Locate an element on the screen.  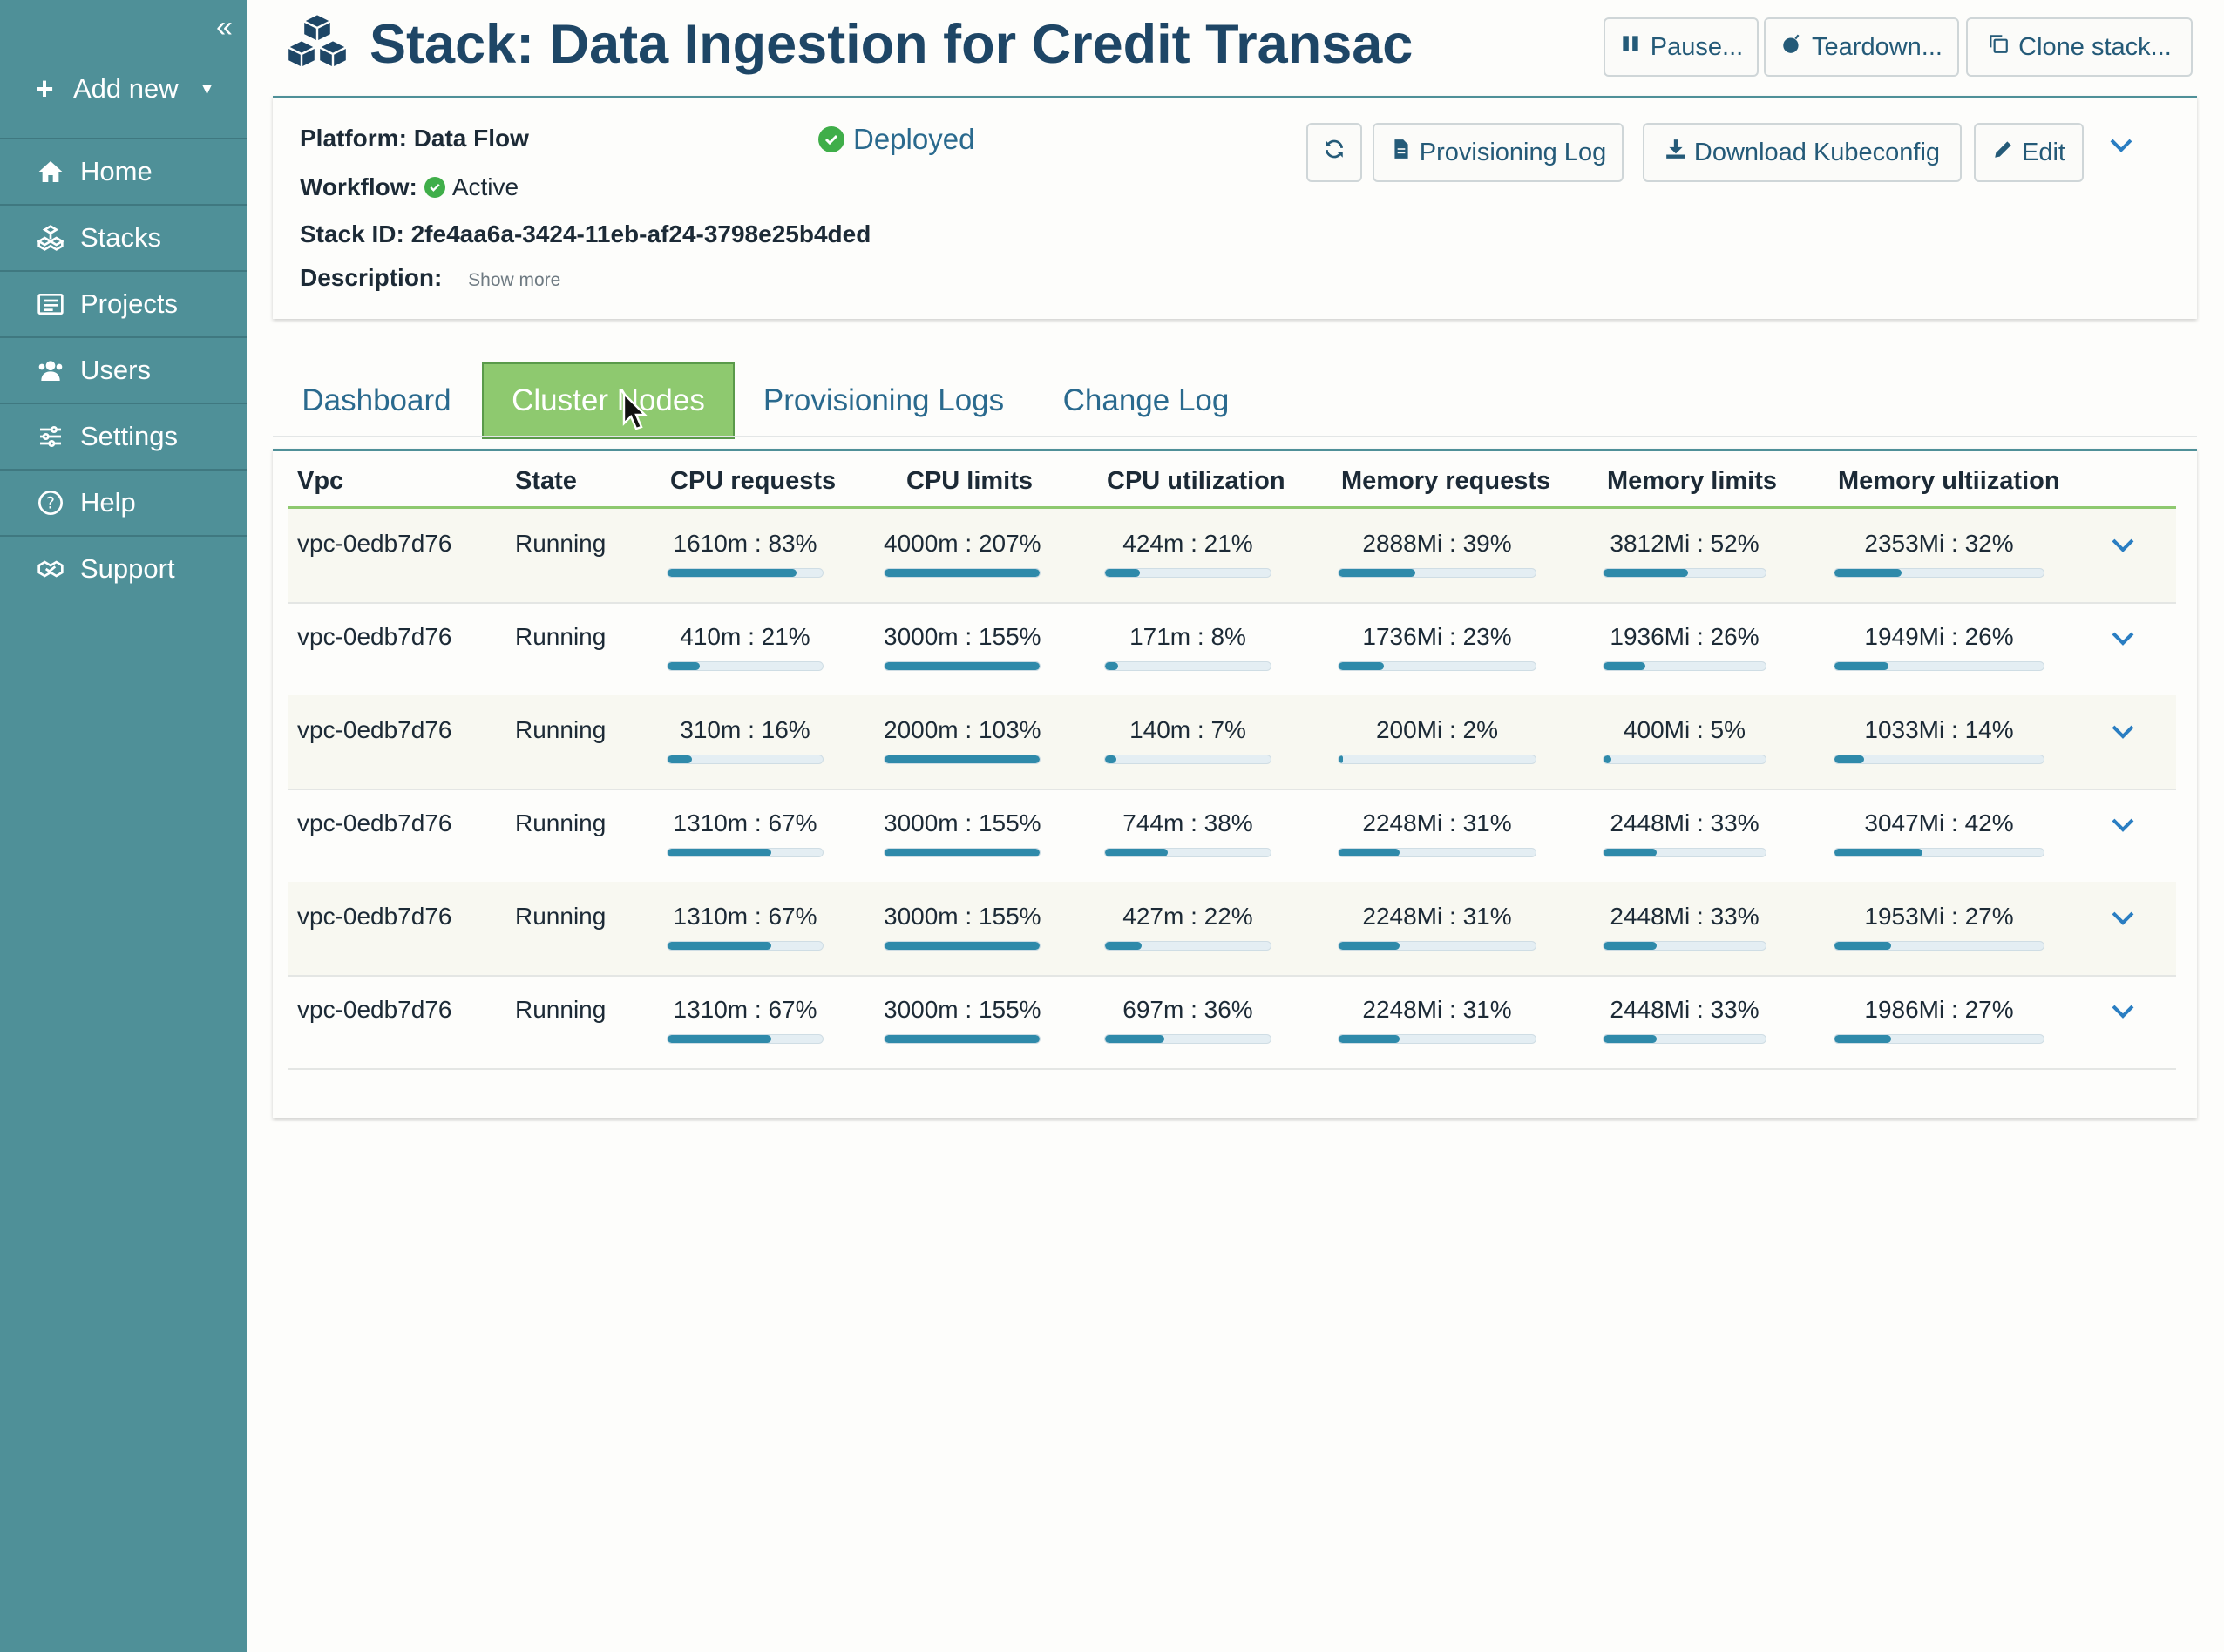
tab-dashboard: Dashboard is located at coordinates (376, 400).